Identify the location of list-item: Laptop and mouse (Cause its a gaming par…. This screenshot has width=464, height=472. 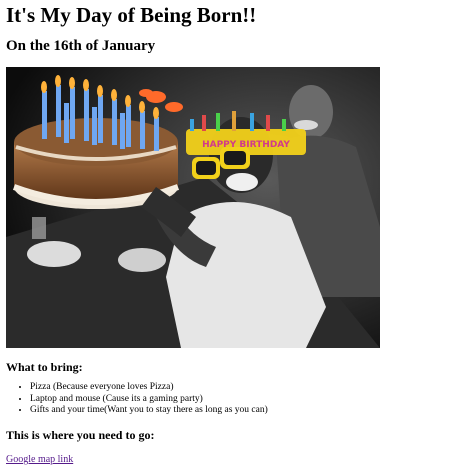
(149, 400).